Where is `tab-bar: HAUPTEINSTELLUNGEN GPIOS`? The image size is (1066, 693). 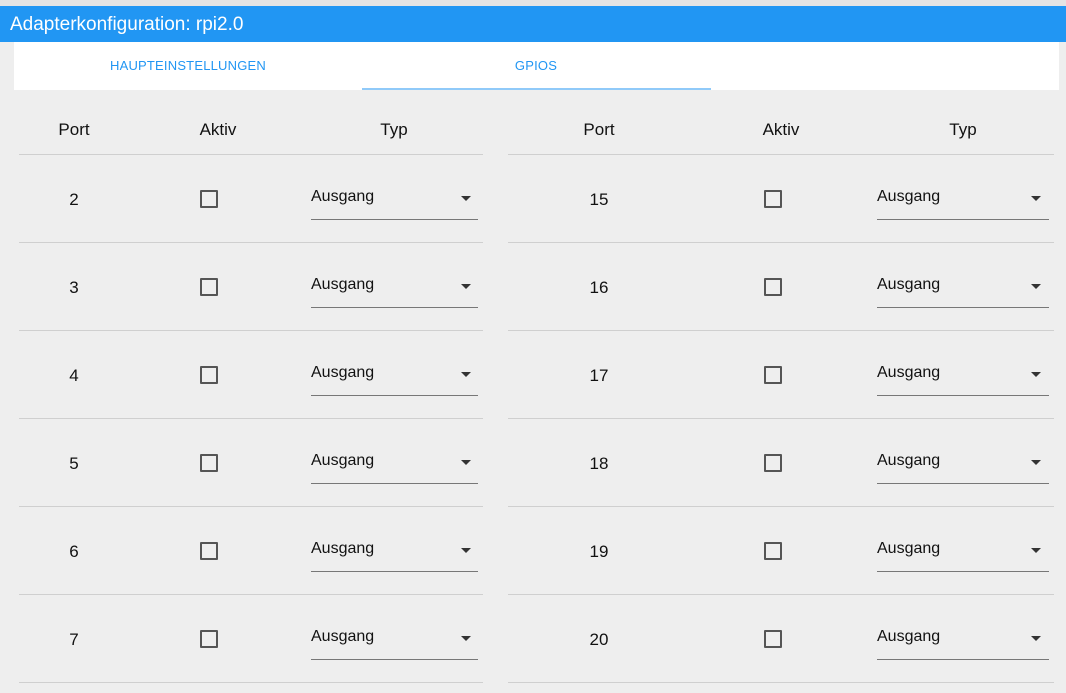
tab-bar: HAUPTEINSTELLUNGEN GPIOS is located at coordinates (536, 66).